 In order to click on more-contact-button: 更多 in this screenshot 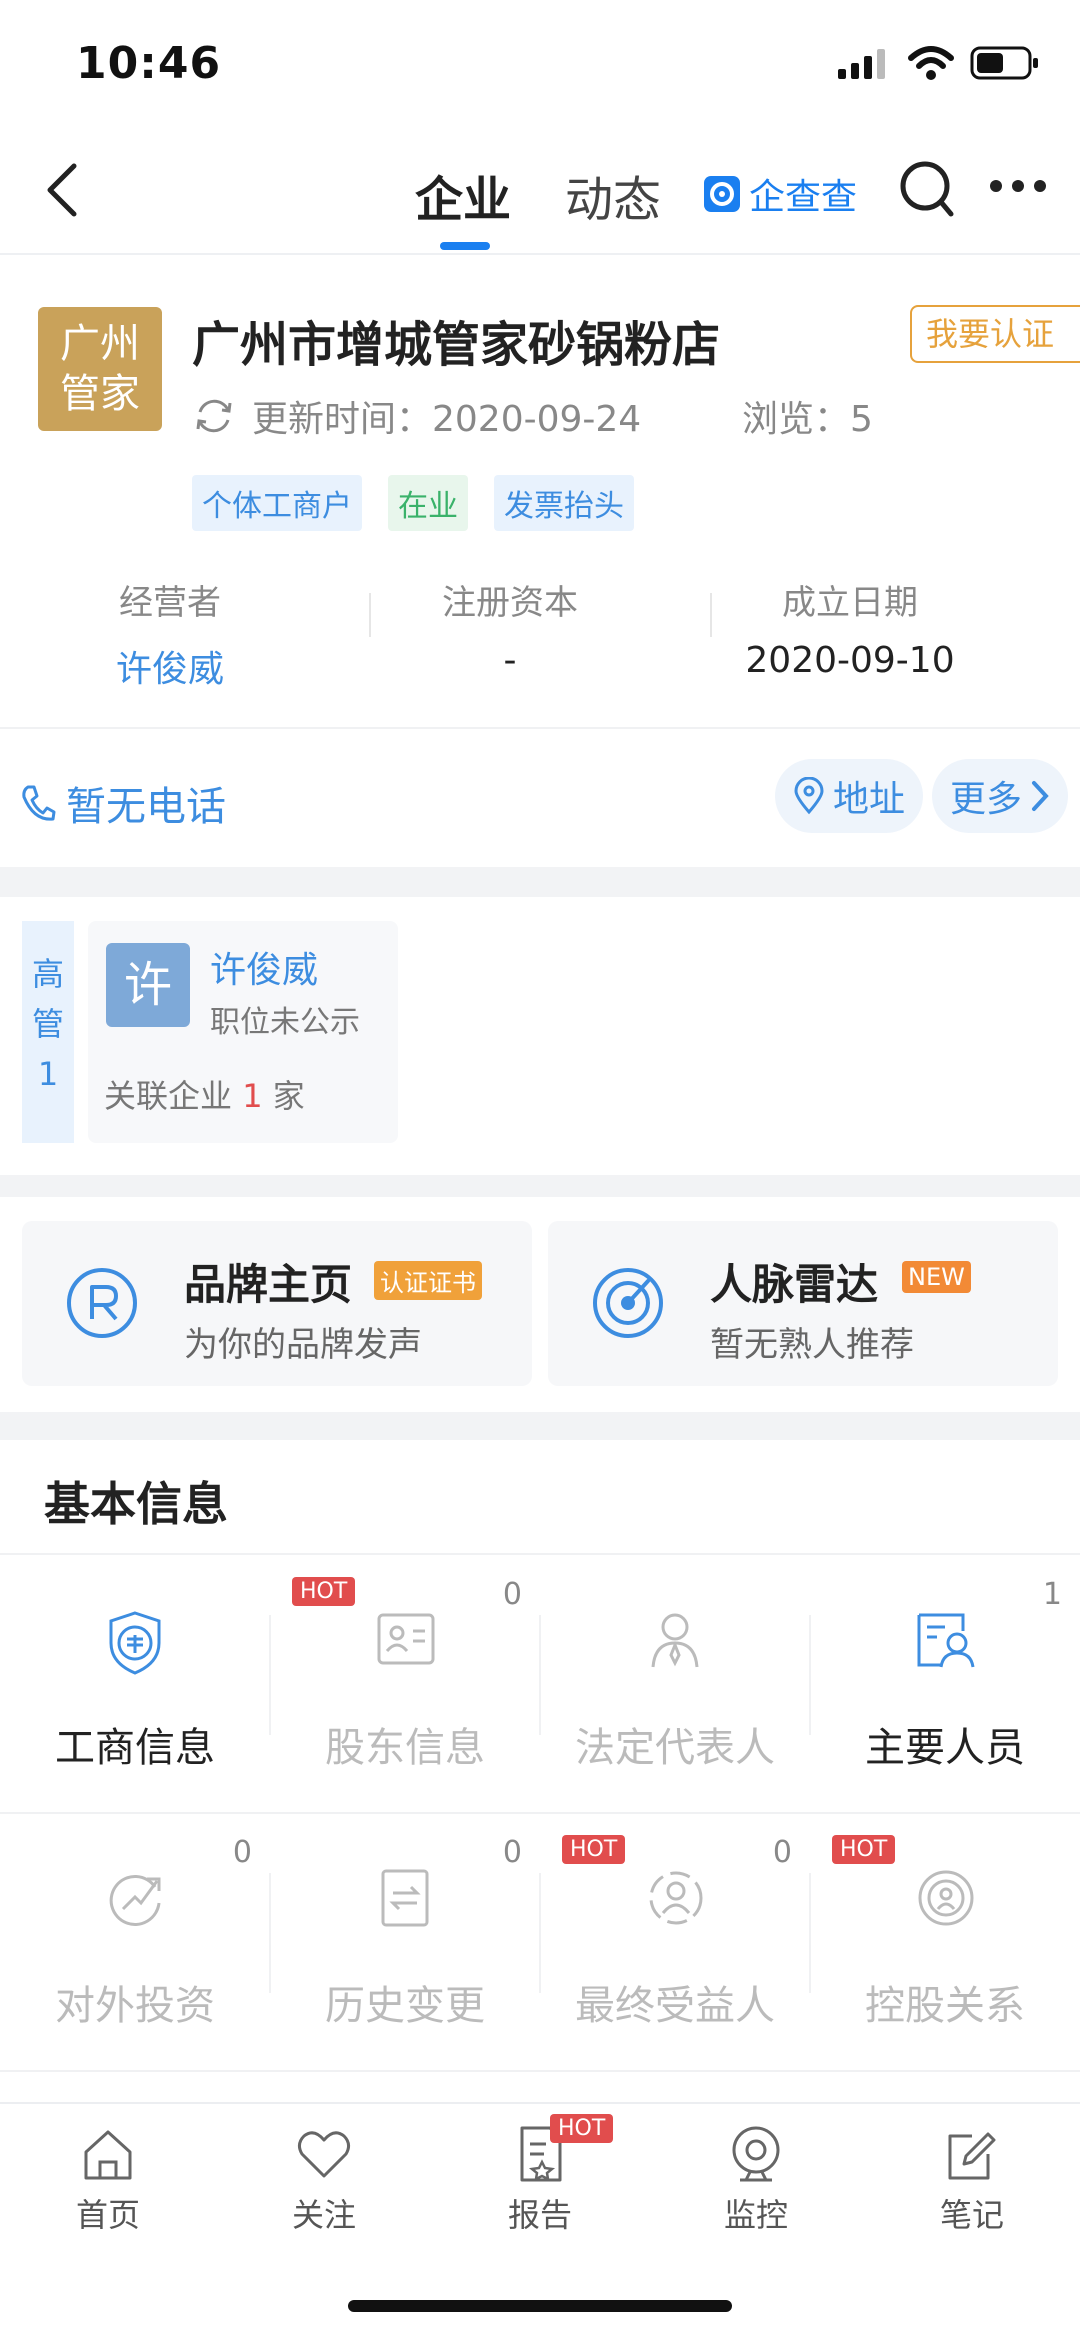, I will do `click(1000, 796)`.